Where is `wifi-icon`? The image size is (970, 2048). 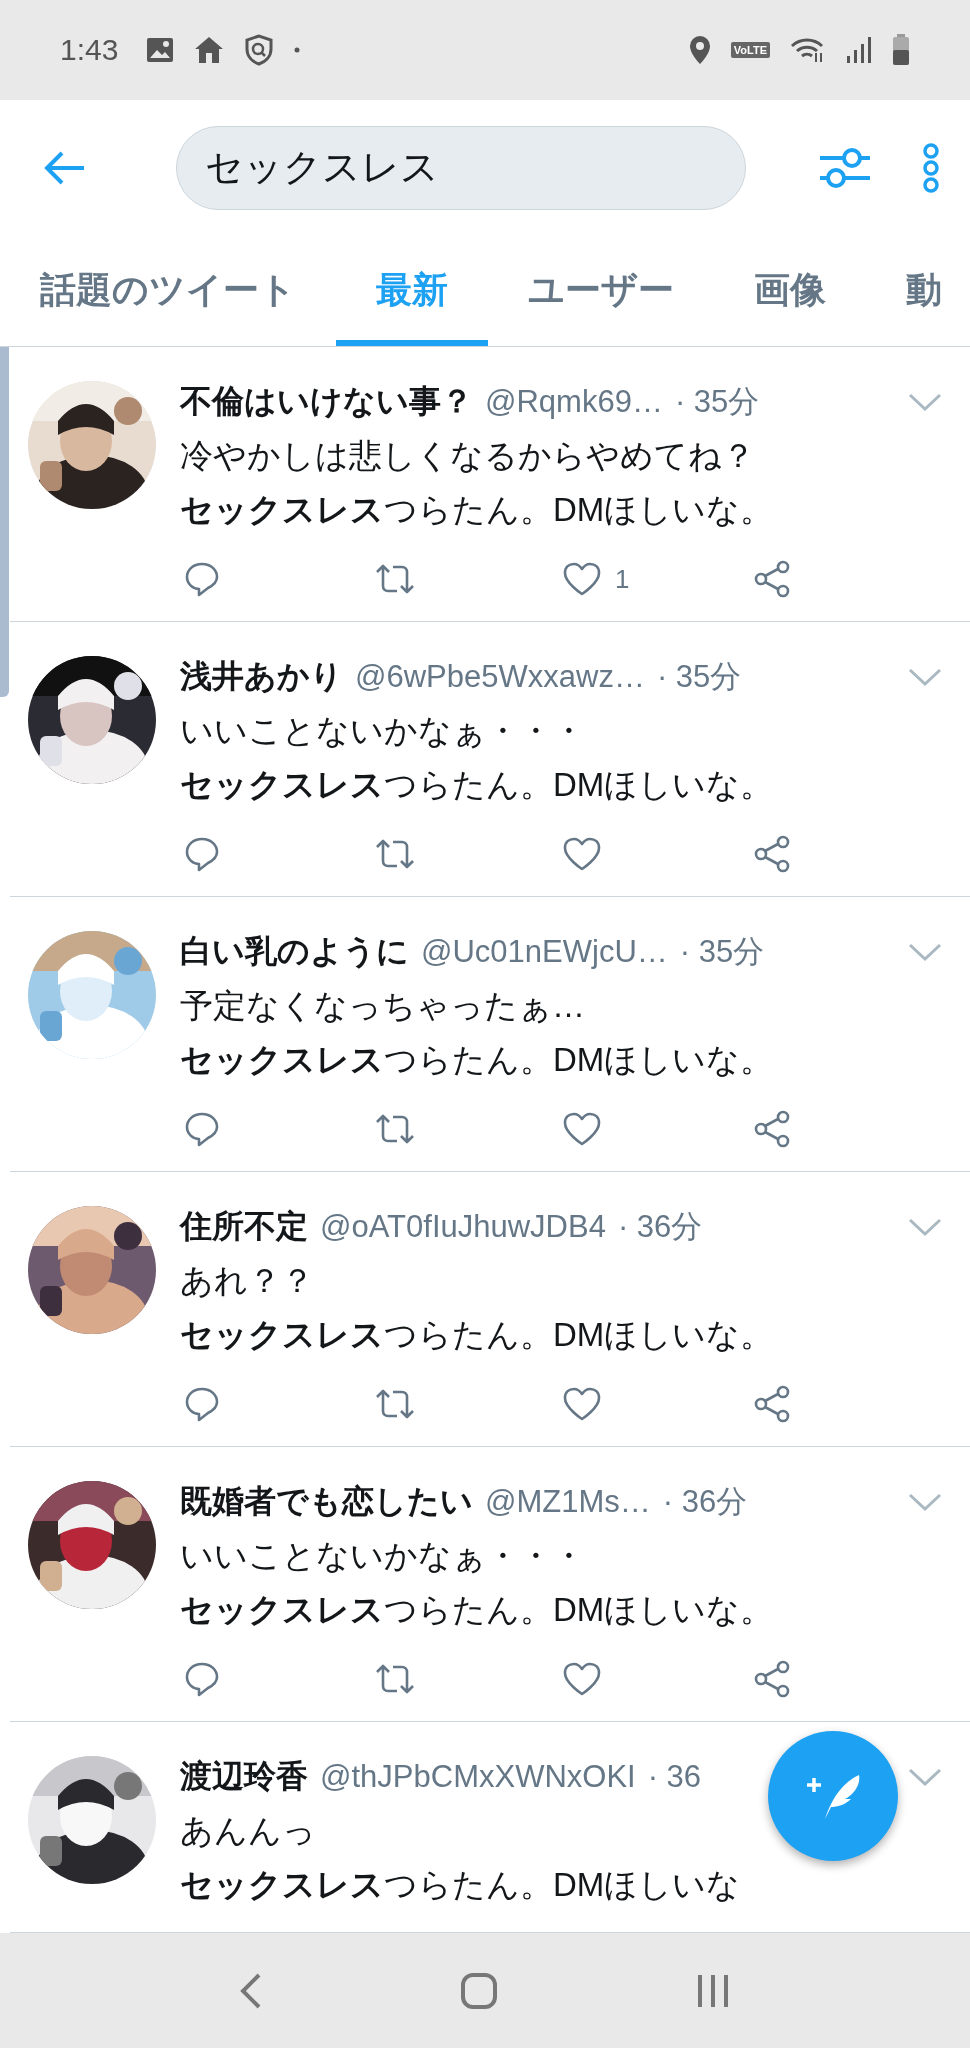
wifi-icon is located at coordinates (808, 50).